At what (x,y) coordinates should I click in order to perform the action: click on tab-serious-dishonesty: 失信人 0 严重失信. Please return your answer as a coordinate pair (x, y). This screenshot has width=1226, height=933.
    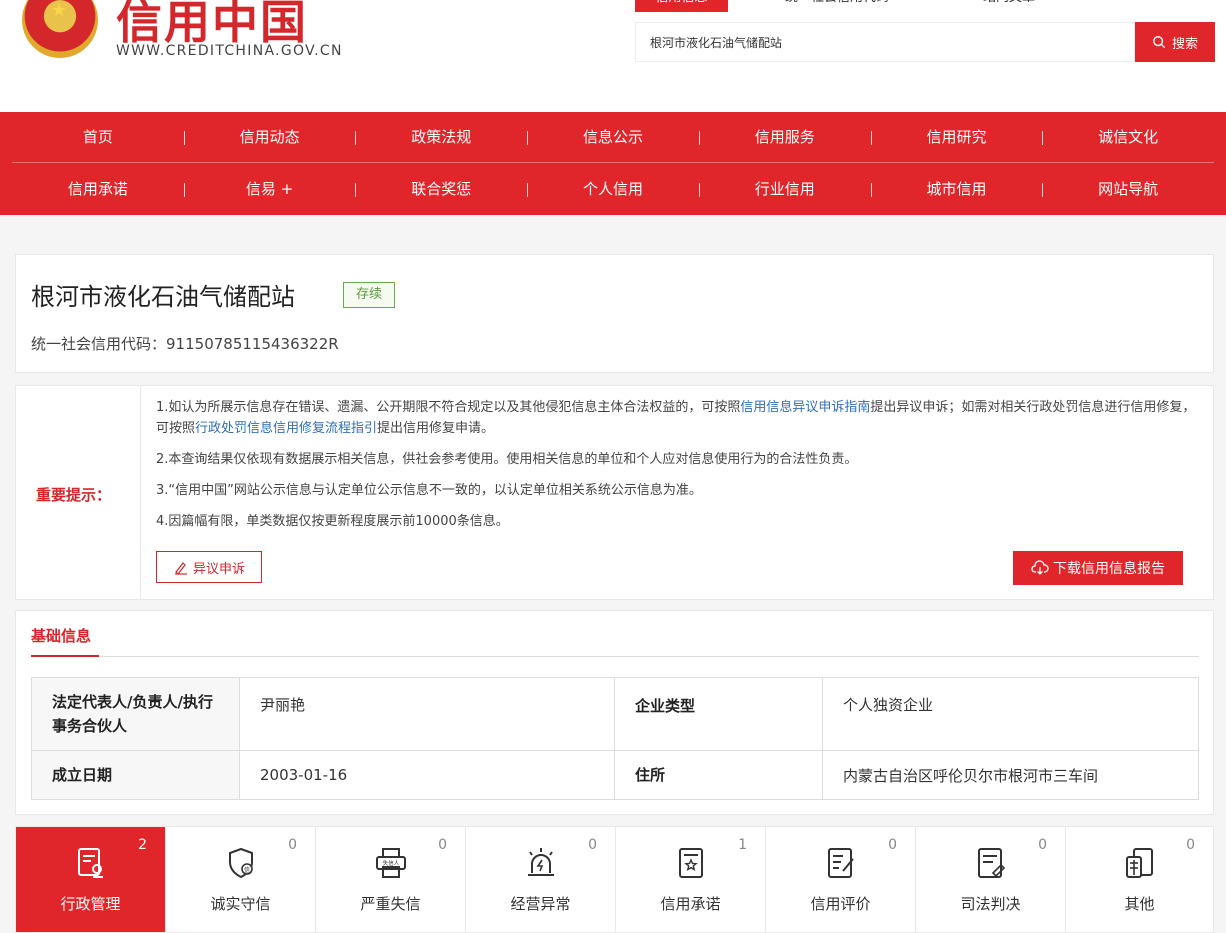
    Looking at the image, I should click on (391, 879).